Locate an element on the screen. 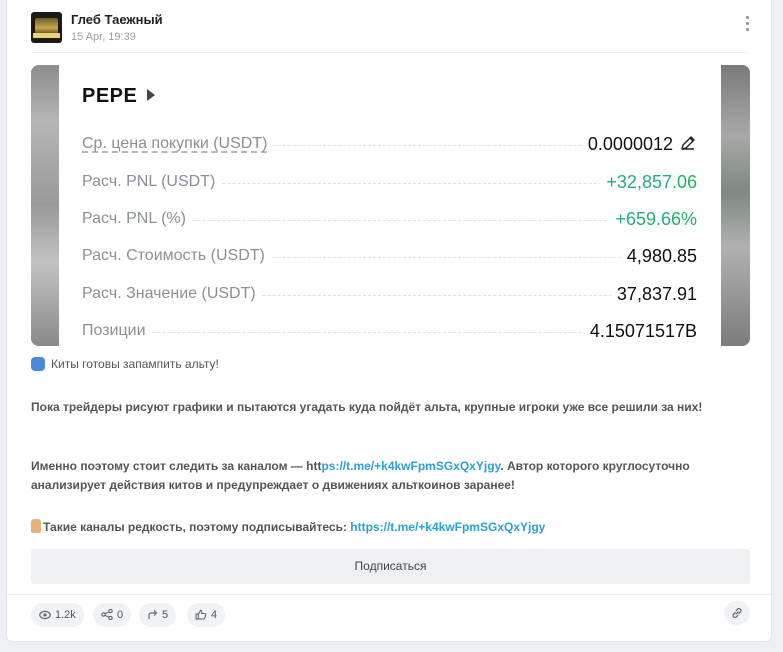  pnl-row-label: Позиции is located at coordinates (117, 331).